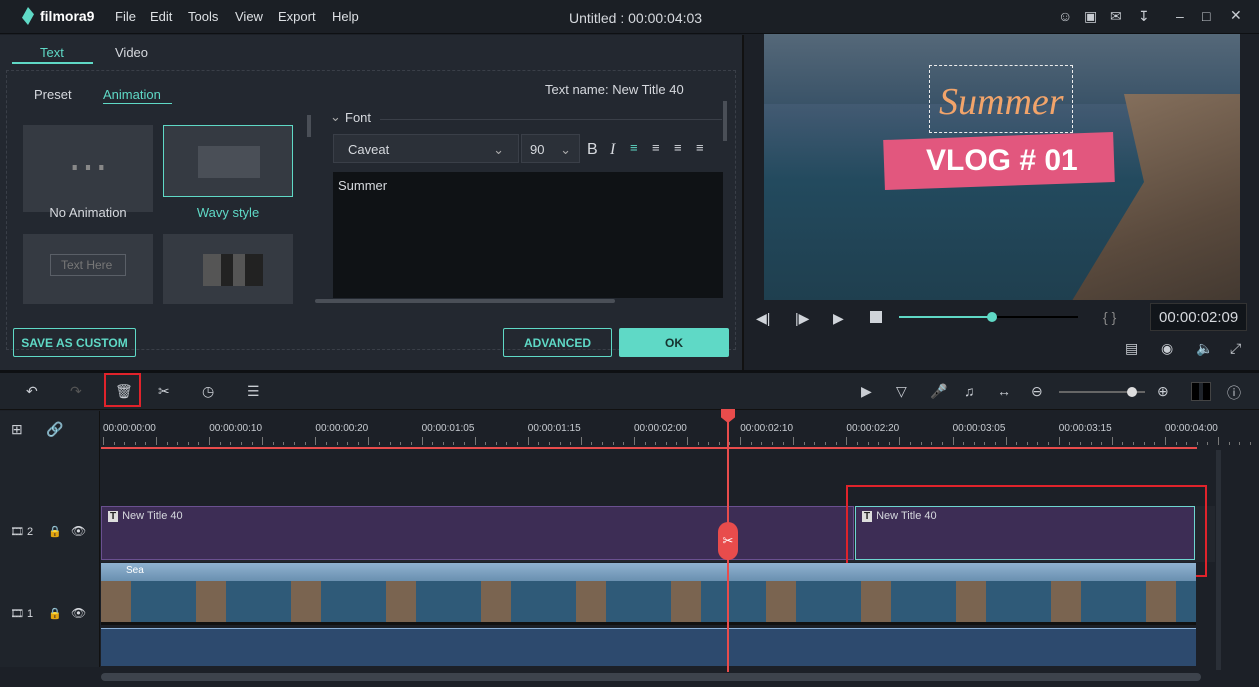 The width and height of the screenshot is (1259, 687). Describe the element at coordinates (161, 16) in the screenshot. I see `menu-edit: Edit` at that location.